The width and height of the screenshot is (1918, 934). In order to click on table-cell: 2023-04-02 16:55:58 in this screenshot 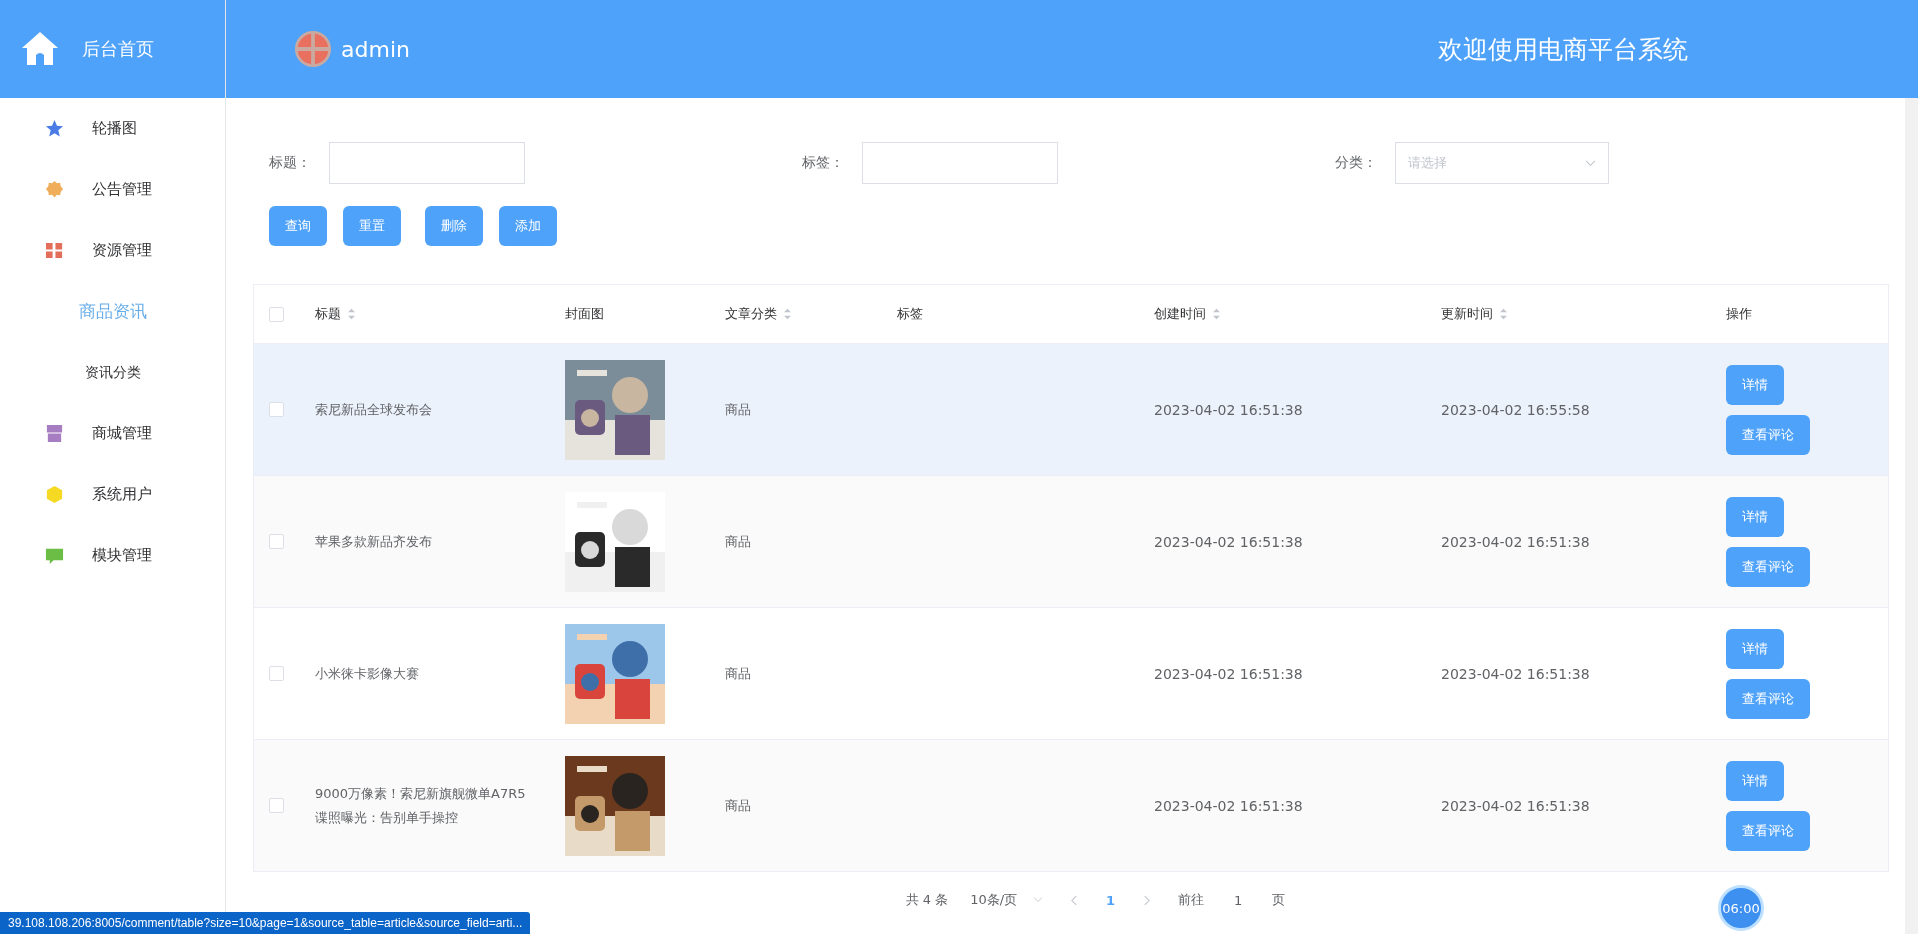, I will do `click(1515, 409)`.